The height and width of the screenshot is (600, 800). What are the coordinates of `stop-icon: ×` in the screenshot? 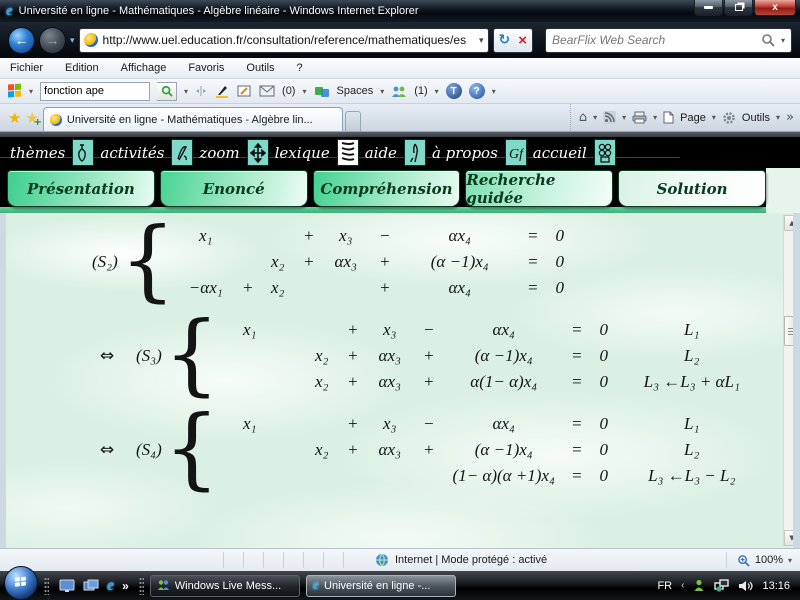 It's located at (522, 40).